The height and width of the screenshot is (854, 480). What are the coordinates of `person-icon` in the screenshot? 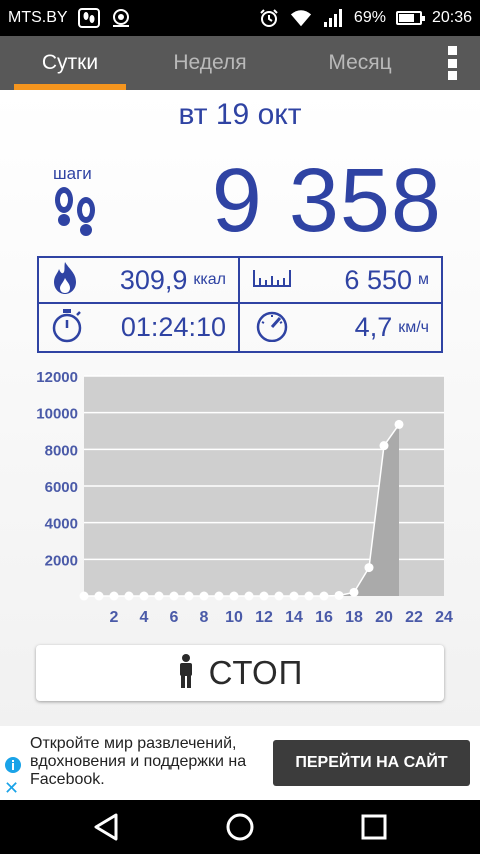 It's located at (186, 673).